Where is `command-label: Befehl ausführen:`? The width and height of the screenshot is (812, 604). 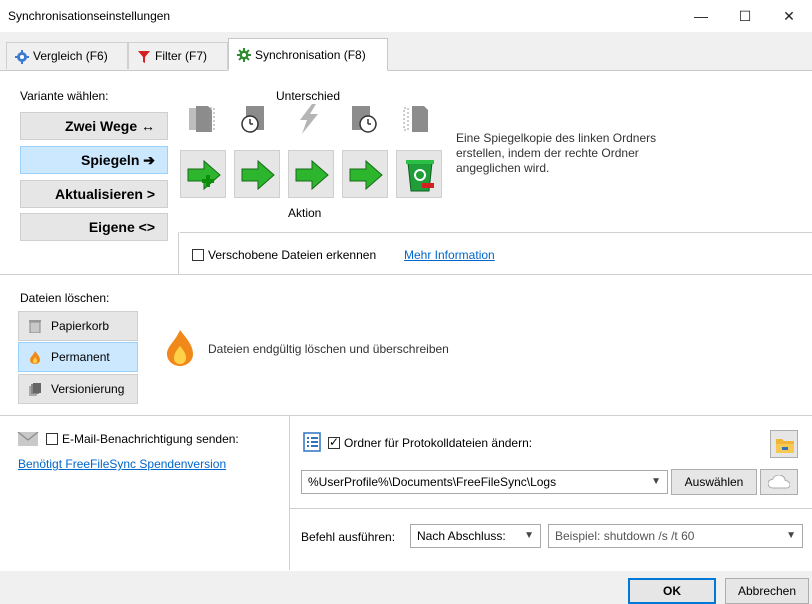 command-label: Befehl ausführen: is located at coordinates (348, 537).